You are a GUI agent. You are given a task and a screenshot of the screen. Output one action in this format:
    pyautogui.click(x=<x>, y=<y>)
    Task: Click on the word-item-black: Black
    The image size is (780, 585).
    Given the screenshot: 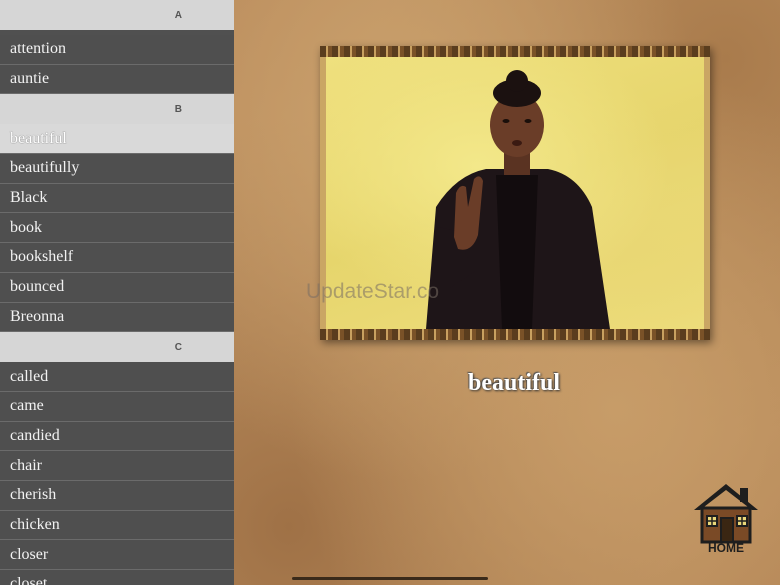 What is the action you would take?
    pyautogui.click(x=117, y=198)
    